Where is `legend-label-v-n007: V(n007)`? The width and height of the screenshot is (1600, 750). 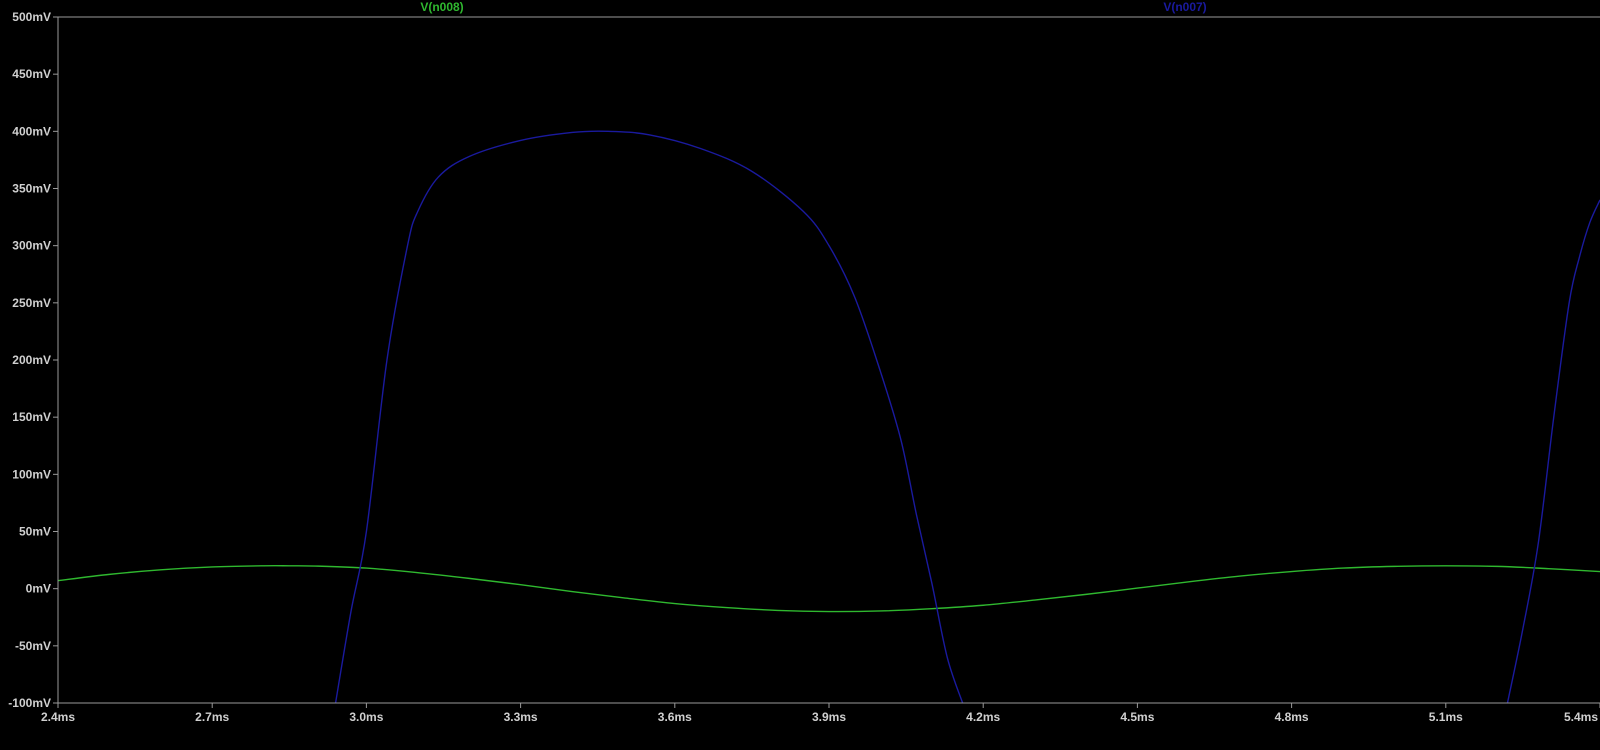
legend-label-v-n007: V(n007) is located at coordinates (1184, 7).